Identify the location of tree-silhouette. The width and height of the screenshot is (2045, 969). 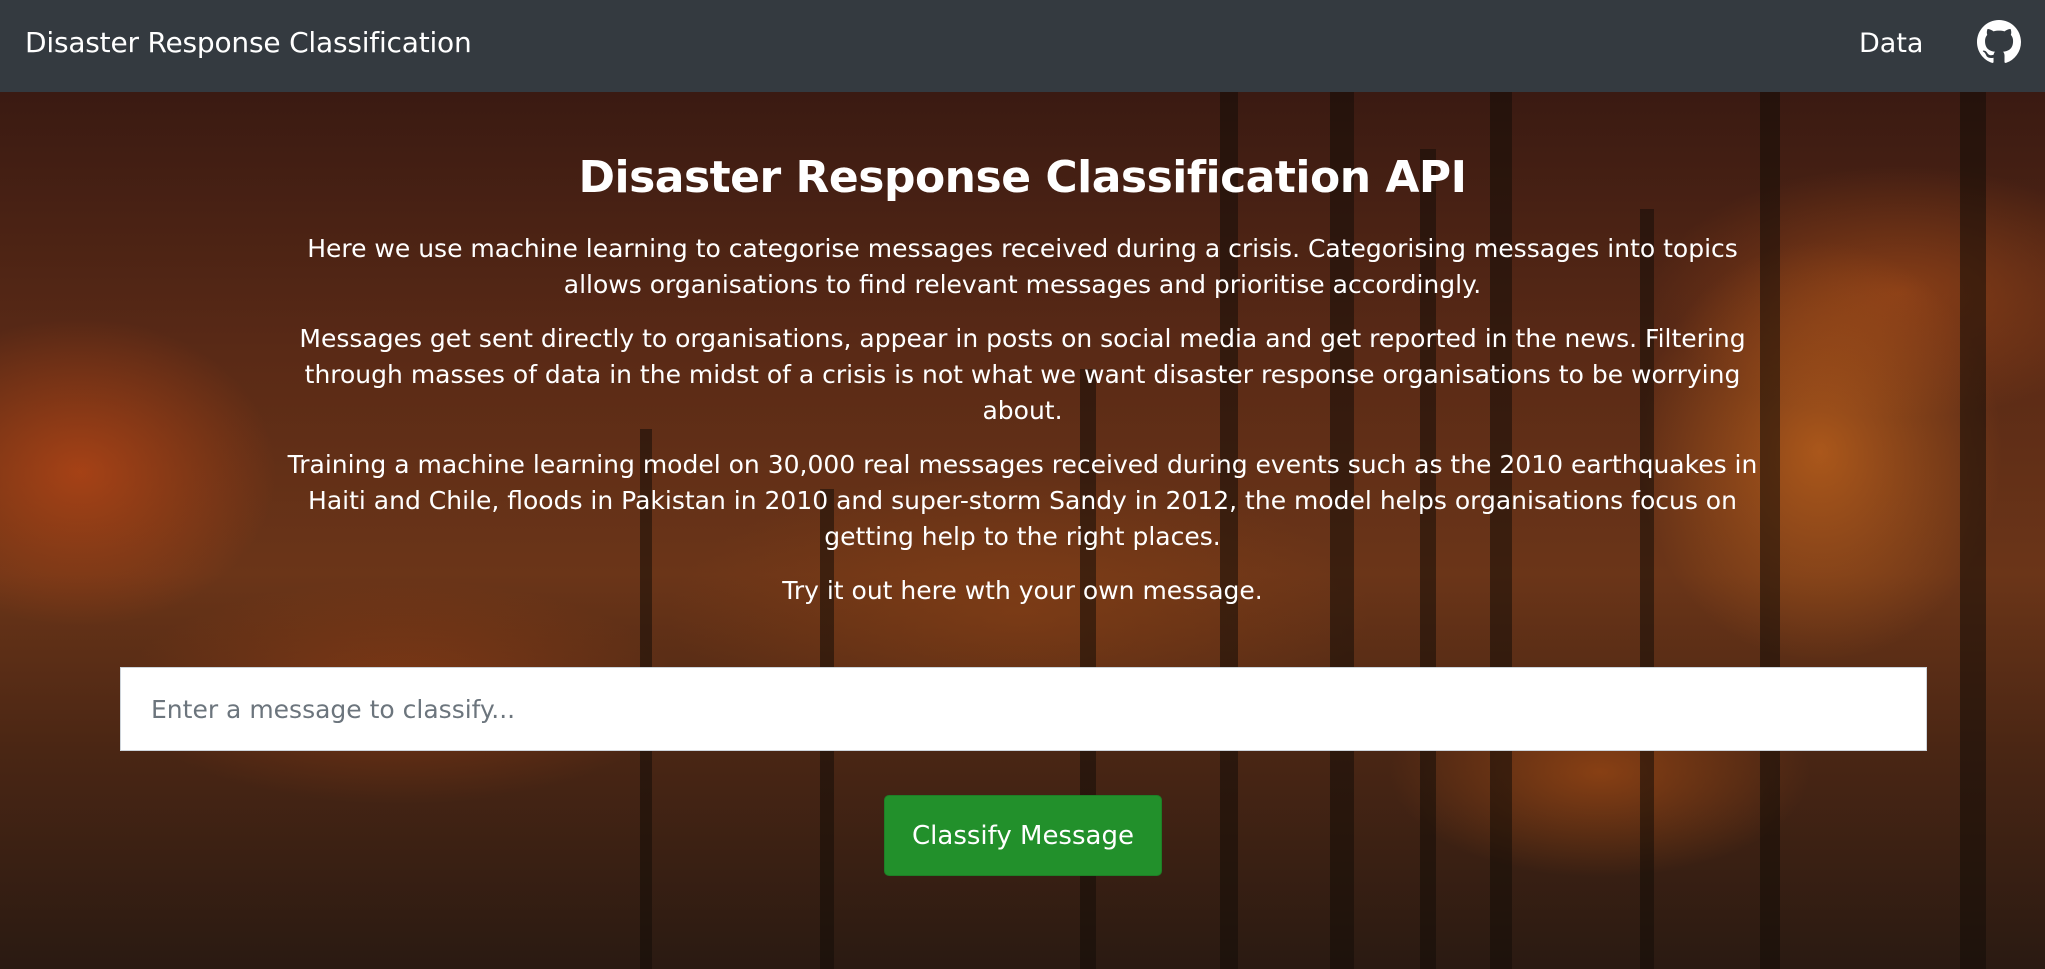
(1973, 530).